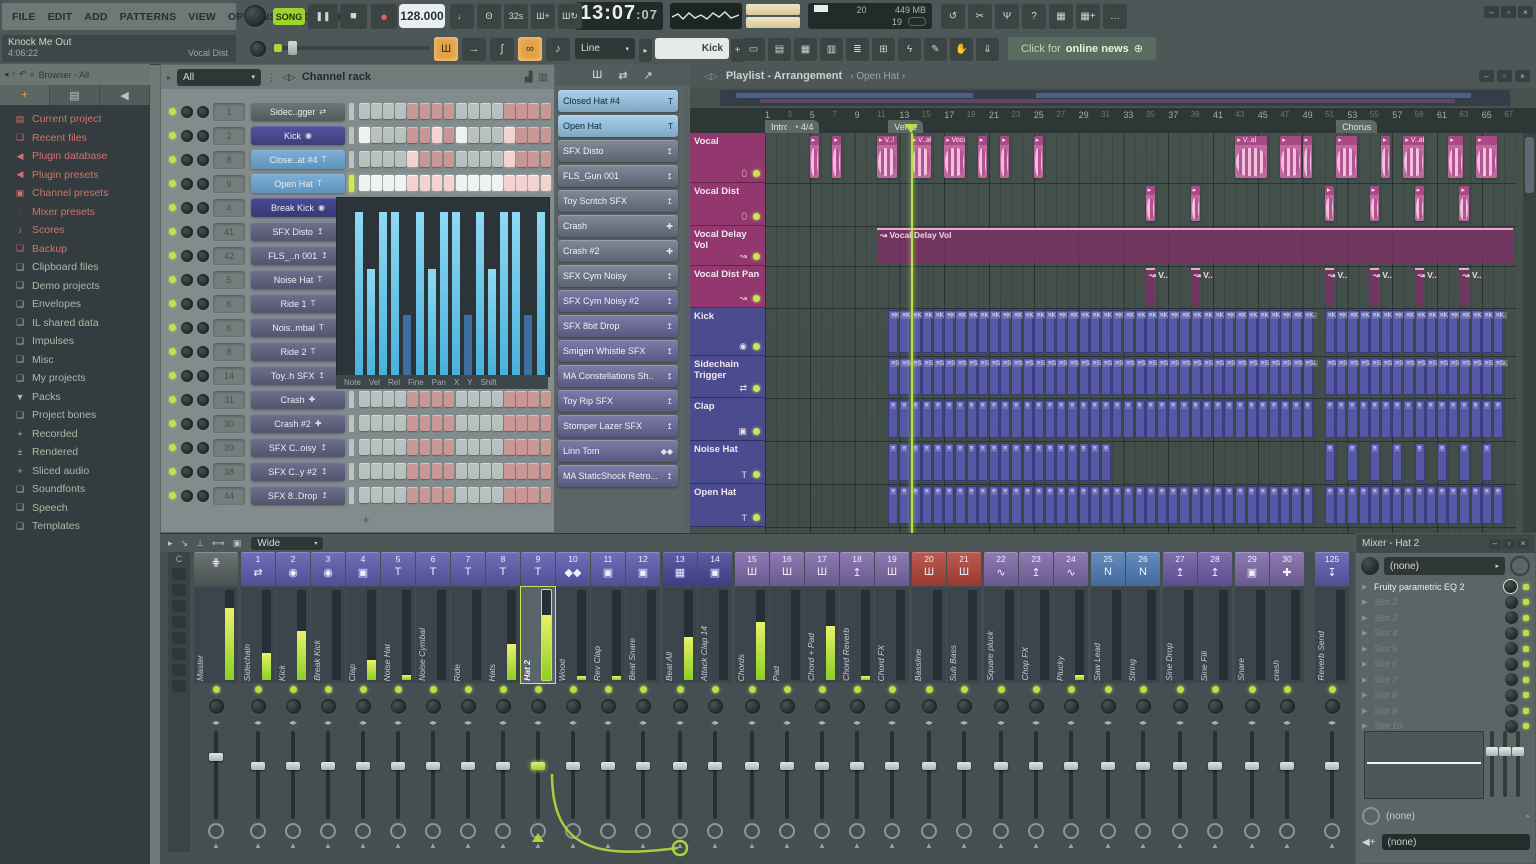 The height and width of the screenshot is (864, 1536). Describe the element at coordinates (229, 376) in the screenshot. I see `channel-number: 14` at that location.